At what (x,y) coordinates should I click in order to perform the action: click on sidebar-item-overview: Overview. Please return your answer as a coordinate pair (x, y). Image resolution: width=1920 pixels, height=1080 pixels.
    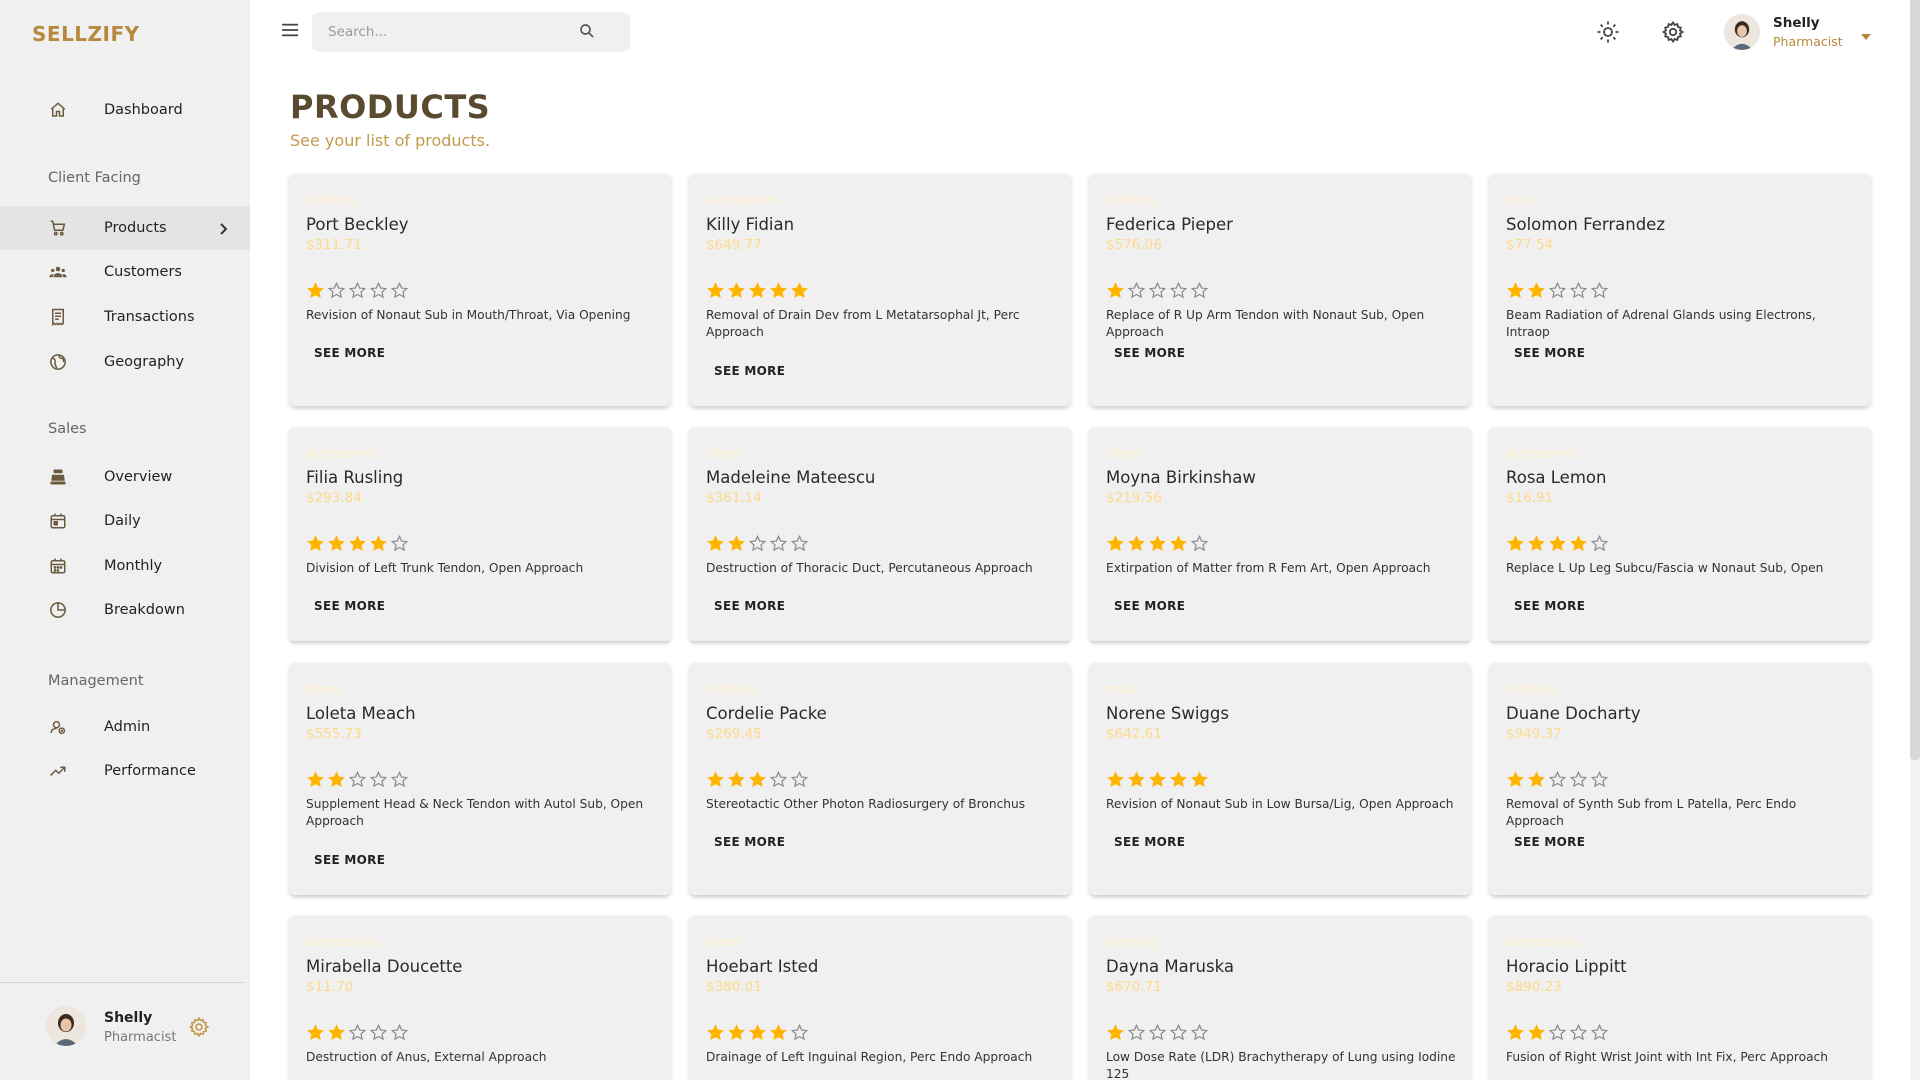
    Looking at the image, I should click on (125, 477).